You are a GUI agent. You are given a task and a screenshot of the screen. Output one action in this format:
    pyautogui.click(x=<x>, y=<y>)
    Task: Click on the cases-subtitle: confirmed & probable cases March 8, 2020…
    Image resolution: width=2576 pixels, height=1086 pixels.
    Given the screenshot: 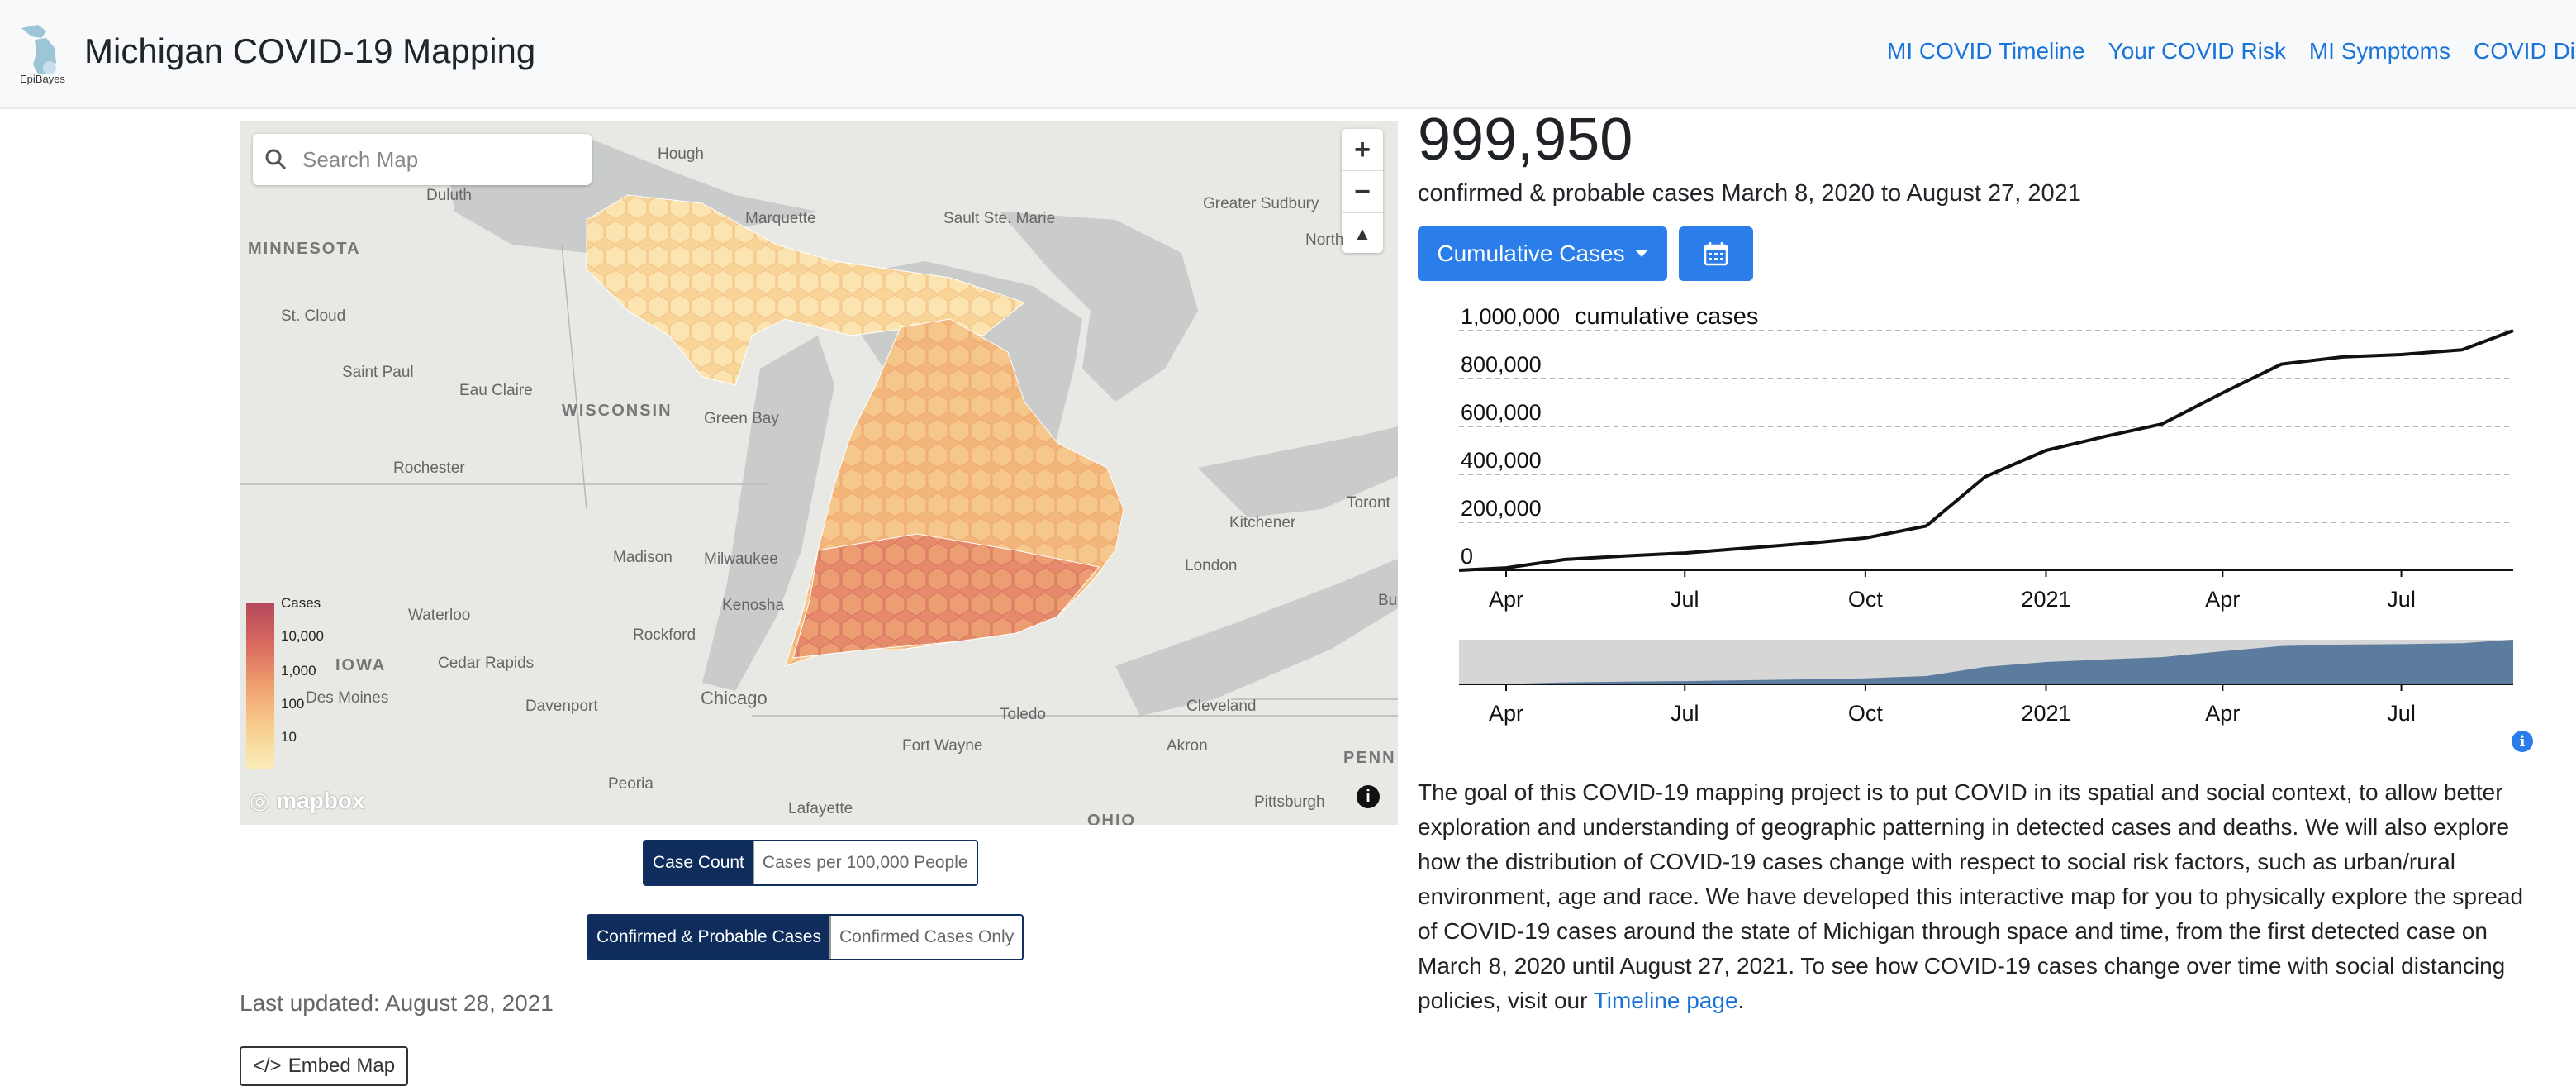 What is the action you would take?
    pyautogui.click(x=1749, y=193)
    